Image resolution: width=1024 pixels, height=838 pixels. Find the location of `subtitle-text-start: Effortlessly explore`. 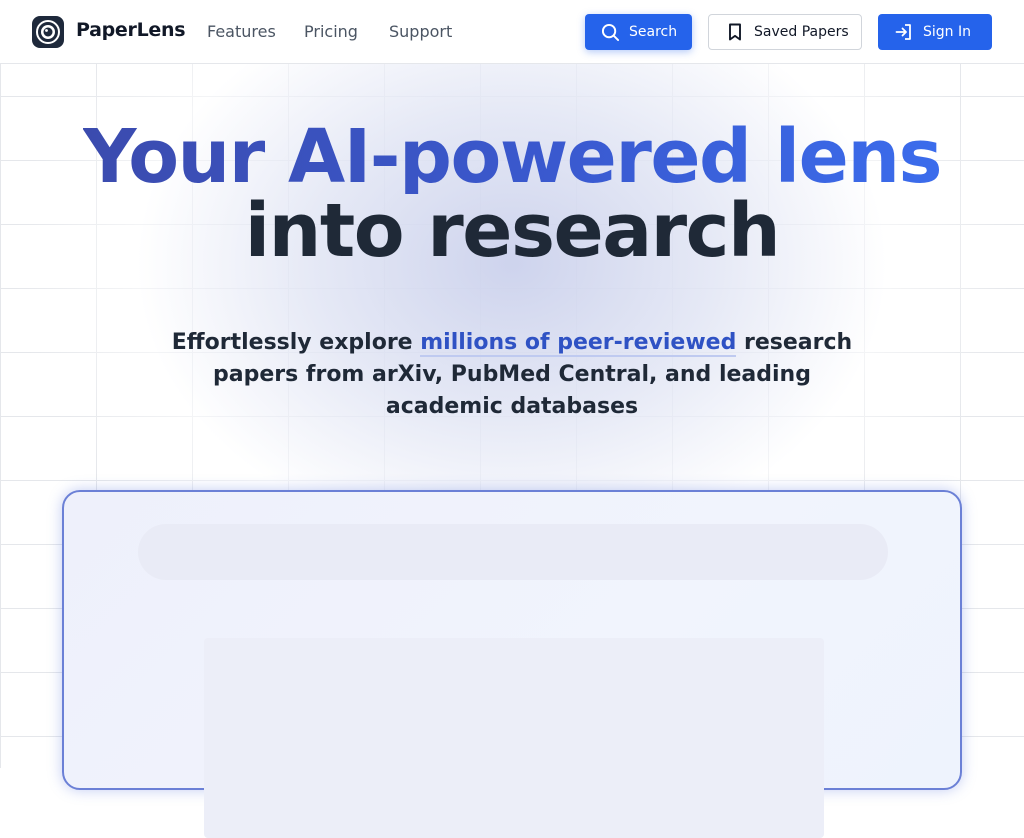

subtitle-text-start: Effortlessly explore is located at coordinates (296, 342).